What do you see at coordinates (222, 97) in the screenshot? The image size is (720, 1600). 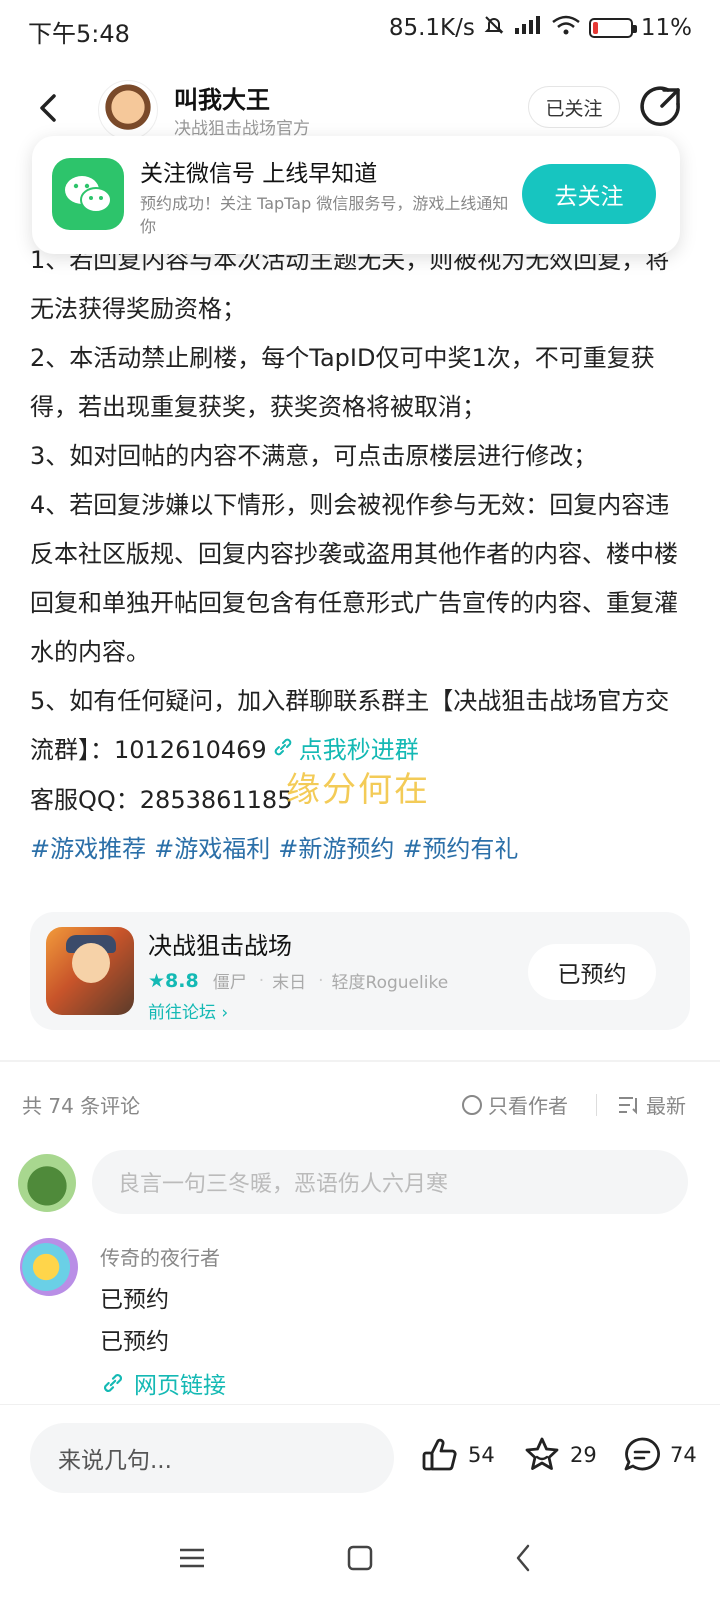 I see `author-name: 叫我大王` at bounding box center [222, 97].